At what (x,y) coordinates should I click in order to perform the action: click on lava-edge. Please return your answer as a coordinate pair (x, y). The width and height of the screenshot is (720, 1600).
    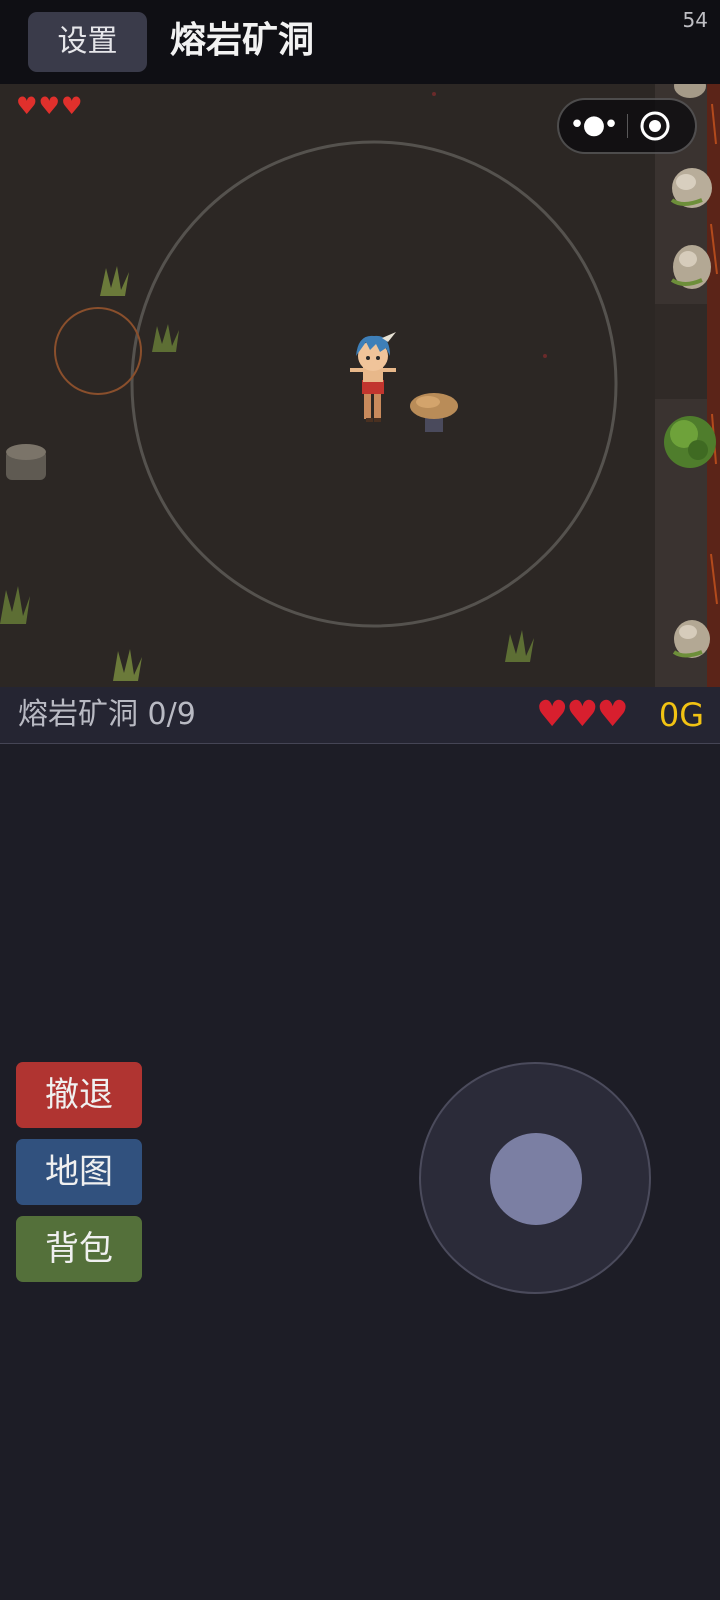
    Looking at the image, I should click on (713, 385).